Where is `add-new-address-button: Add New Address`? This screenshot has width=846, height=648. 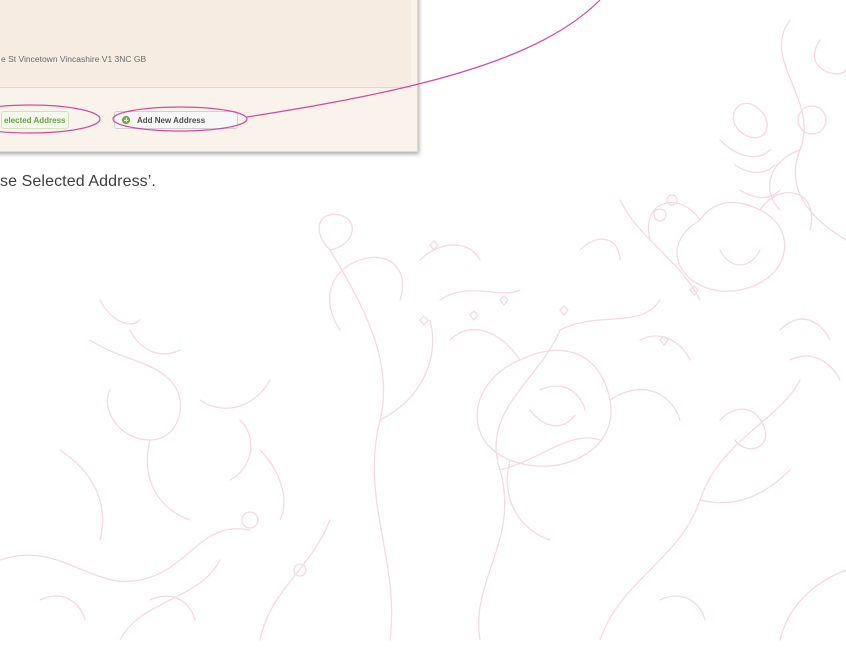
add-new-address-button: Add New Address is located at coordinates (176, 120).